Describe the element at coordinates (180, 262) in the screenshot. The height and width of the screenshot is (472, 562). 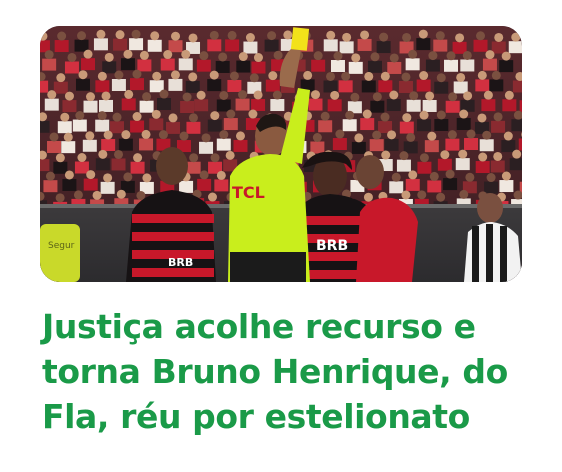
I see `left-shirt-sponsor: BRB` at that location.